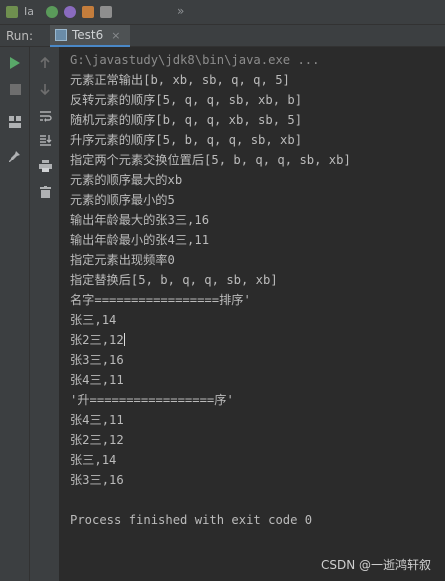 The image size is (445, 581). I want to click on console-line: 元素的顺序最小的5, so click(122, 200).